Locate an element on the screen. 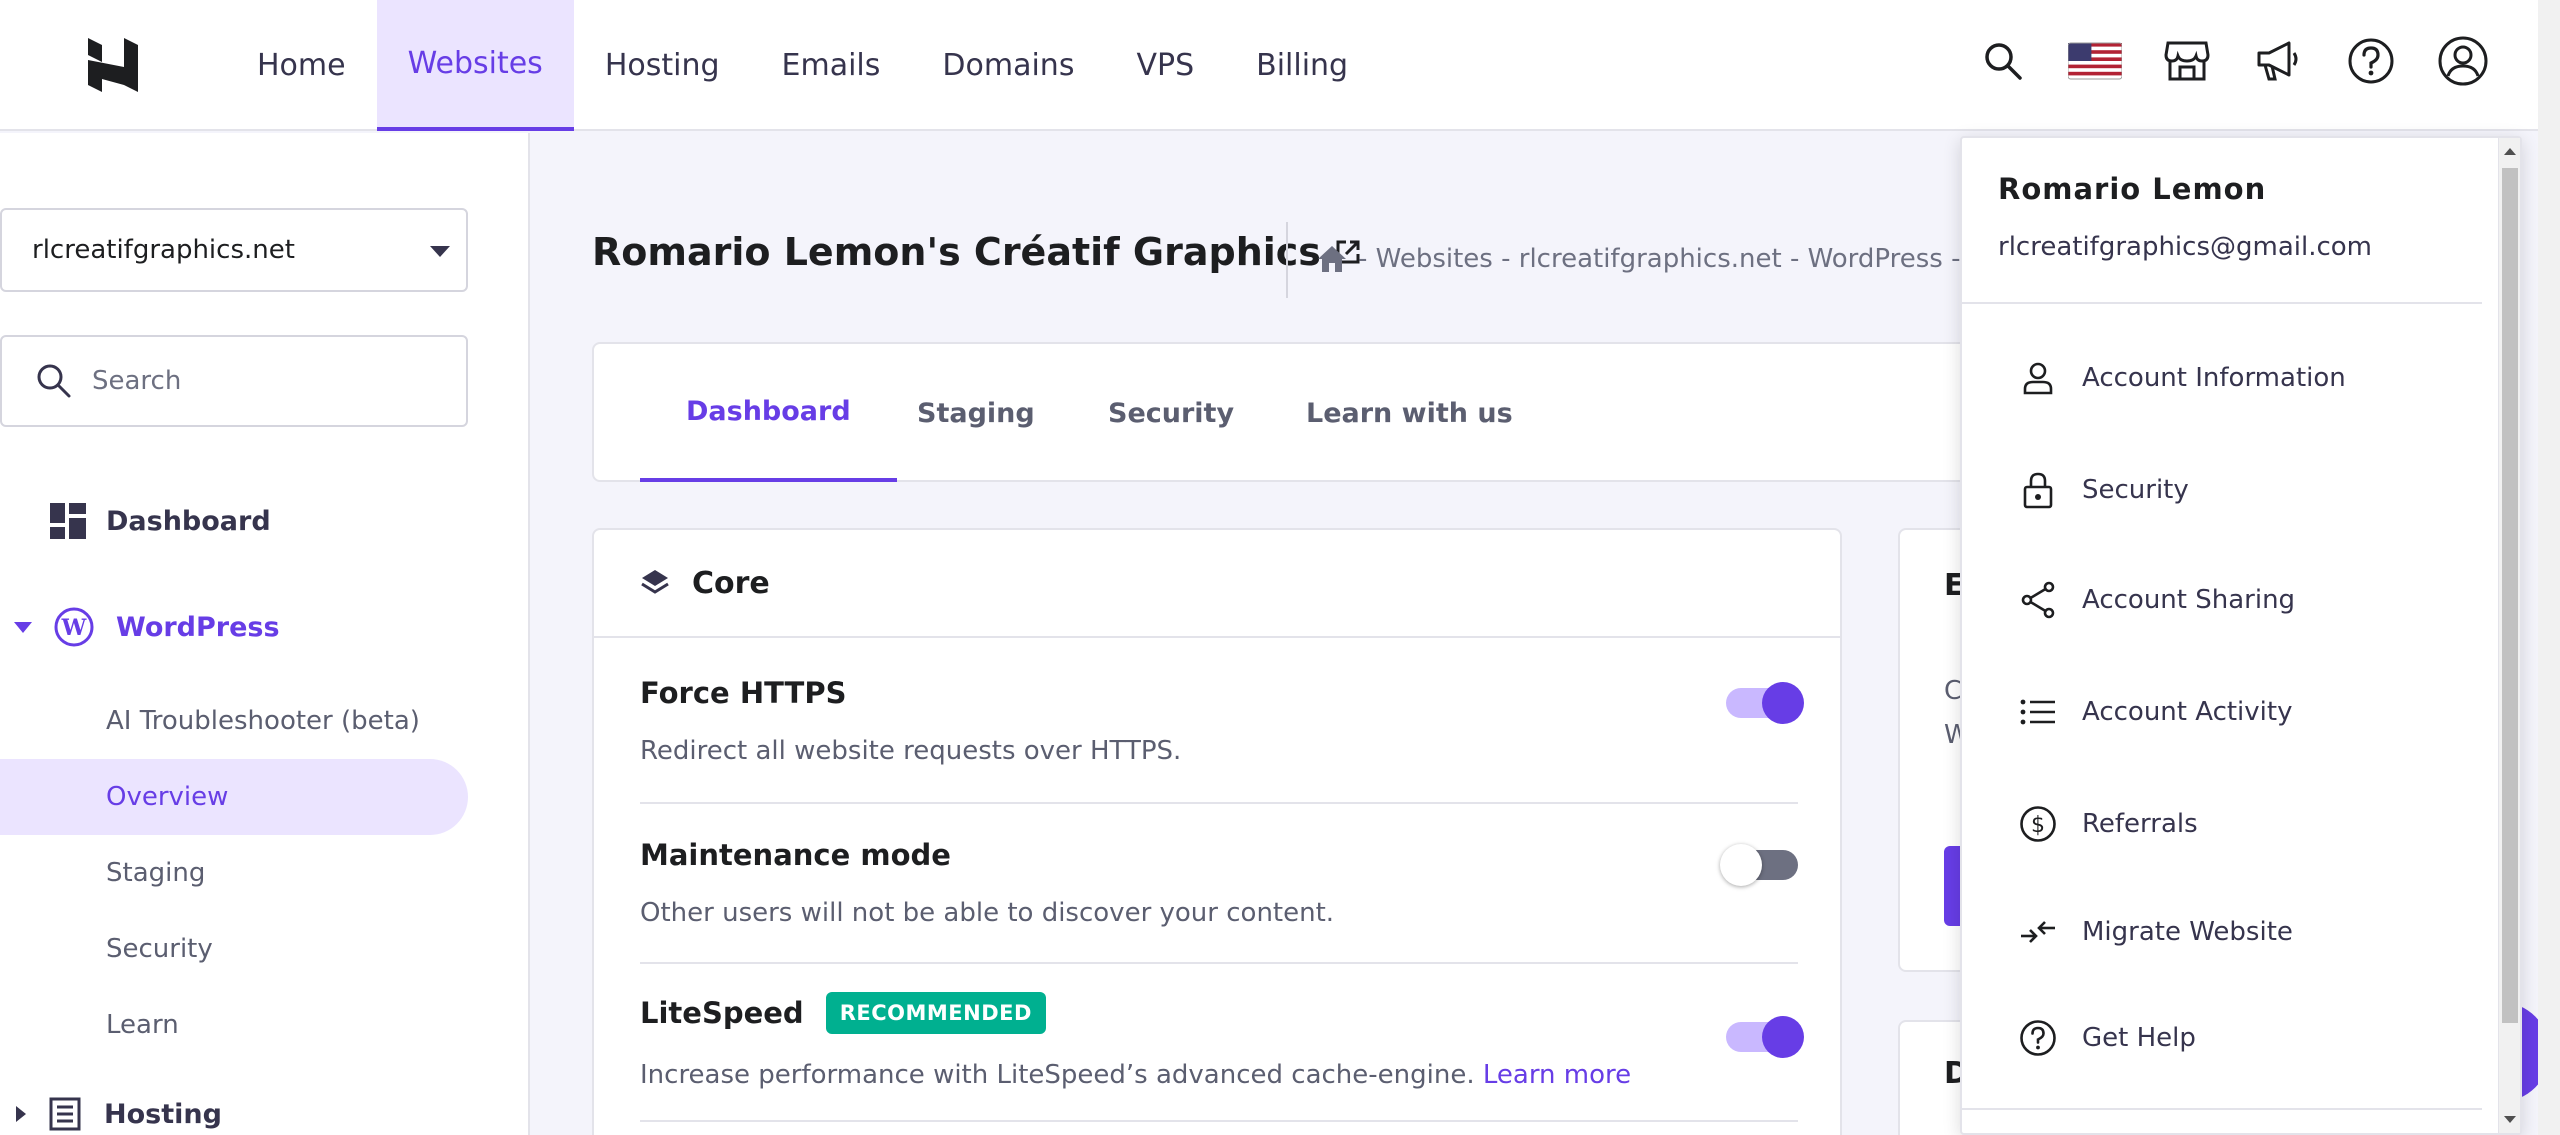 This screenshot has height=1135, width=2560. nav-domains: Domains is located at coordinates (1008, 65).